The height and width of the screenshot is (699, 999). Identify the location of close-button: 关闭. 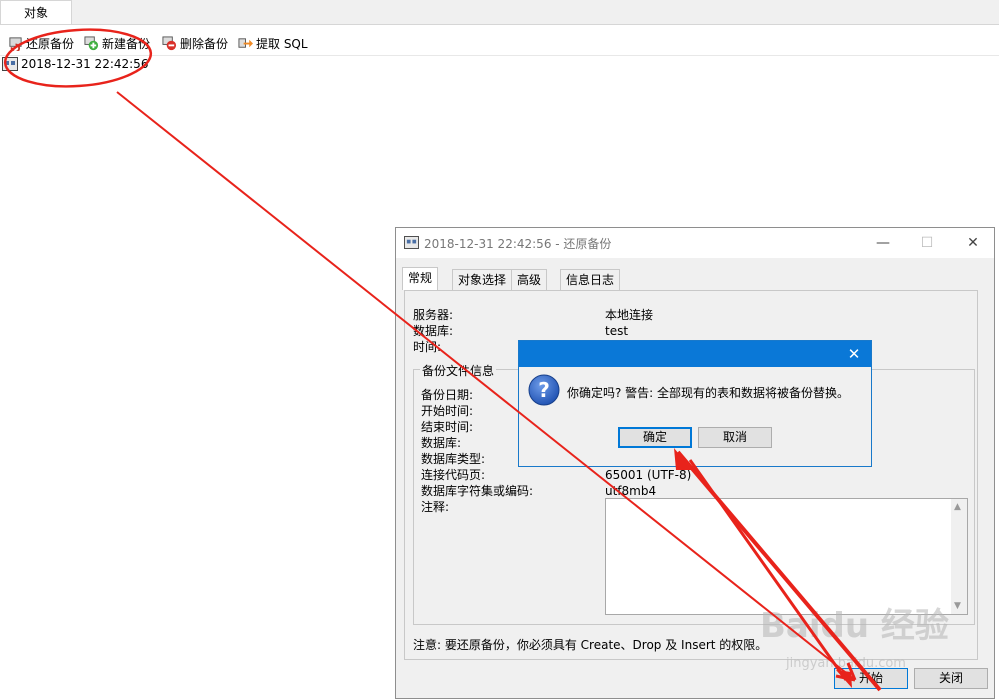
(951, 678).